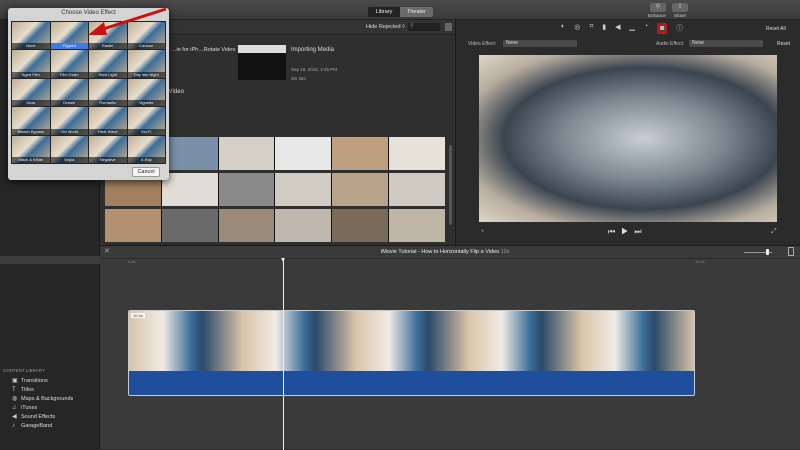 This screenshot has width=800, height=450. Describe the element at coordinates (56, 407) in the screenshot. I see `content-library-itunes: ♫ iTunes` at that location.